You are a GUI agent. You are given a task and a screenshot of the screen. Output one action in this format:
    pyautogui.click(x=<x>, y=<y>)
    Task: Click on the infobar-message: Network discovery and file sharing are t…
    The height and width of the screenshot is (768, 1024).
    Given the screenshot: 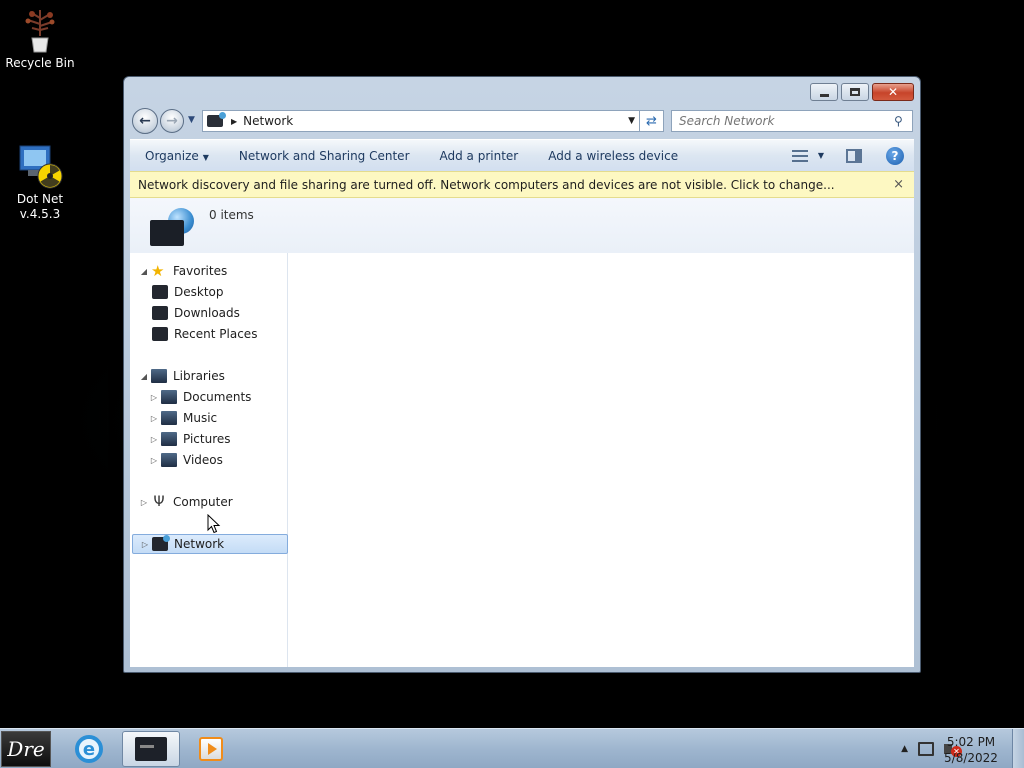 What is the action you would take?
    pyautogui.click(x=486, y=184)
    